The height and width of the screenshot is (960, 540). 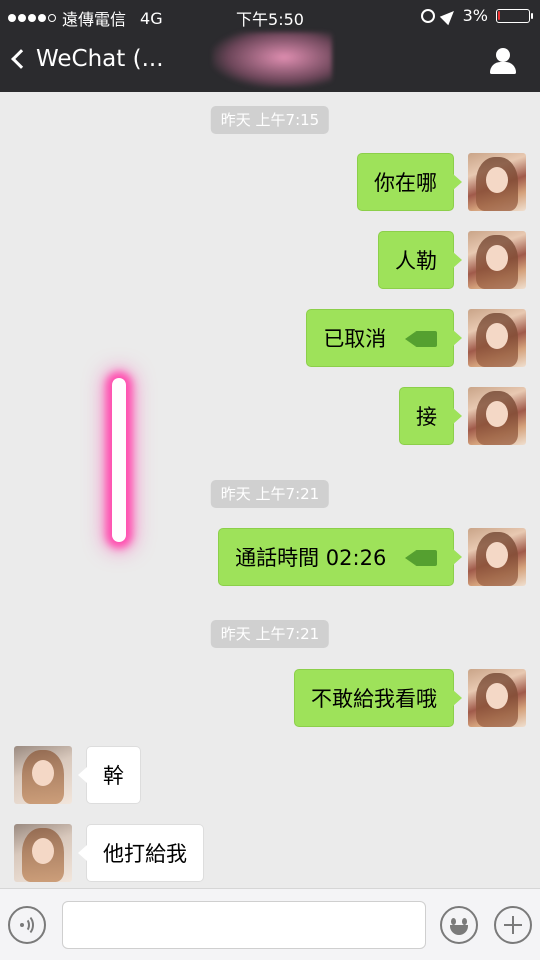 I want to click on message-bubble-outgoing: 你在哪, so click(x=409, y=182).